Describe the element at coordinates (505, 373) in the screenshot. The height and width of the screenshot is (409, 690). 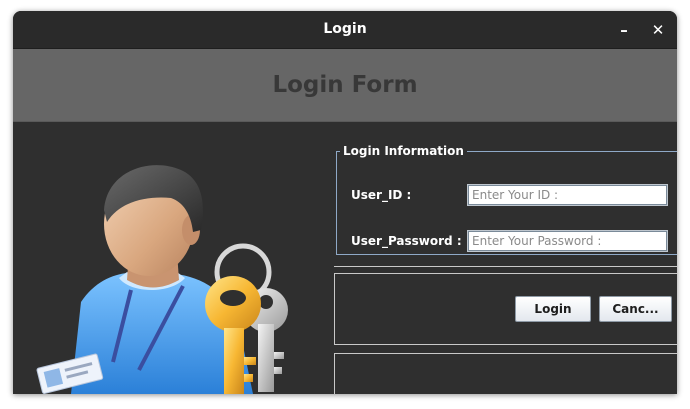
I see `status-panel` at that location.